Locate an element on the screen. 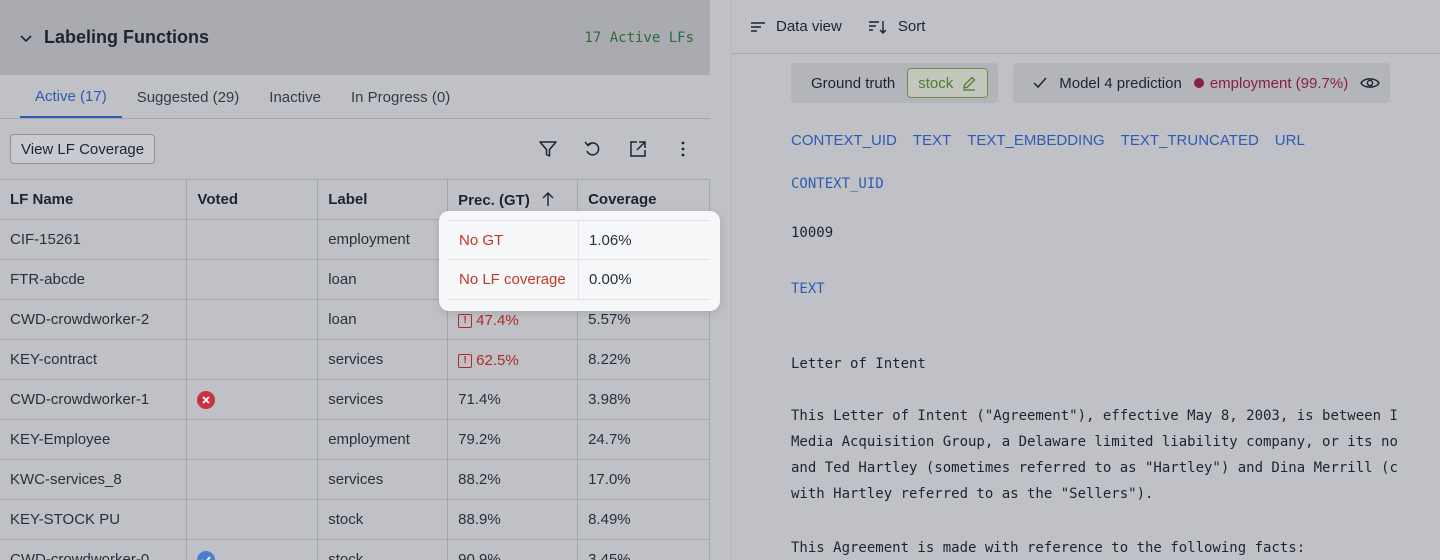  lf-toolbar: View LF Coverage is located at coordinates (355, 149).